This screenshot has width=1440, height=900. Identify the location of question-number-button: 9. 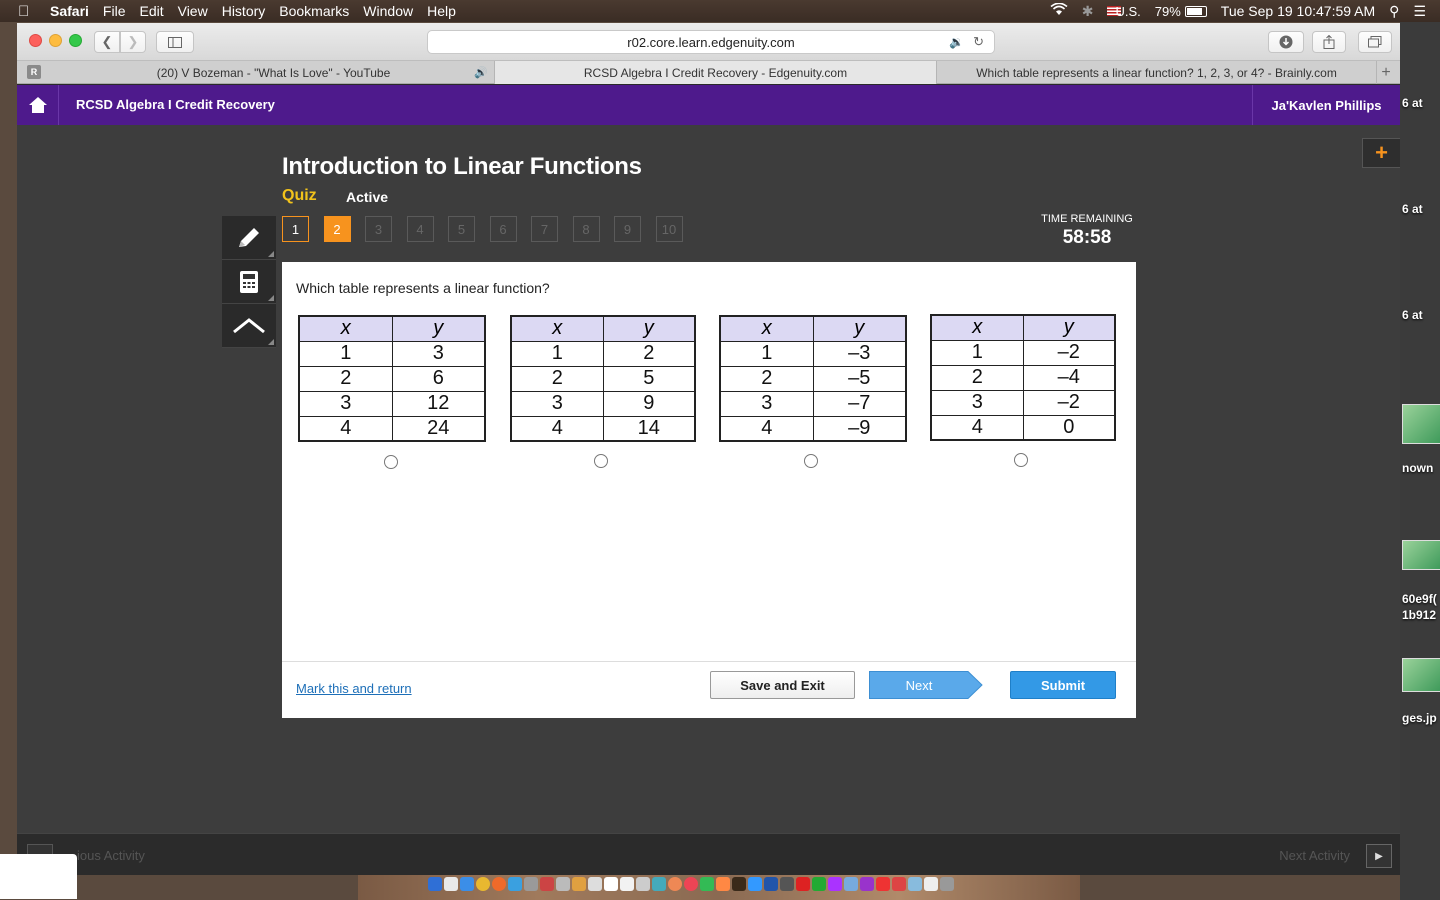
(627, 229).